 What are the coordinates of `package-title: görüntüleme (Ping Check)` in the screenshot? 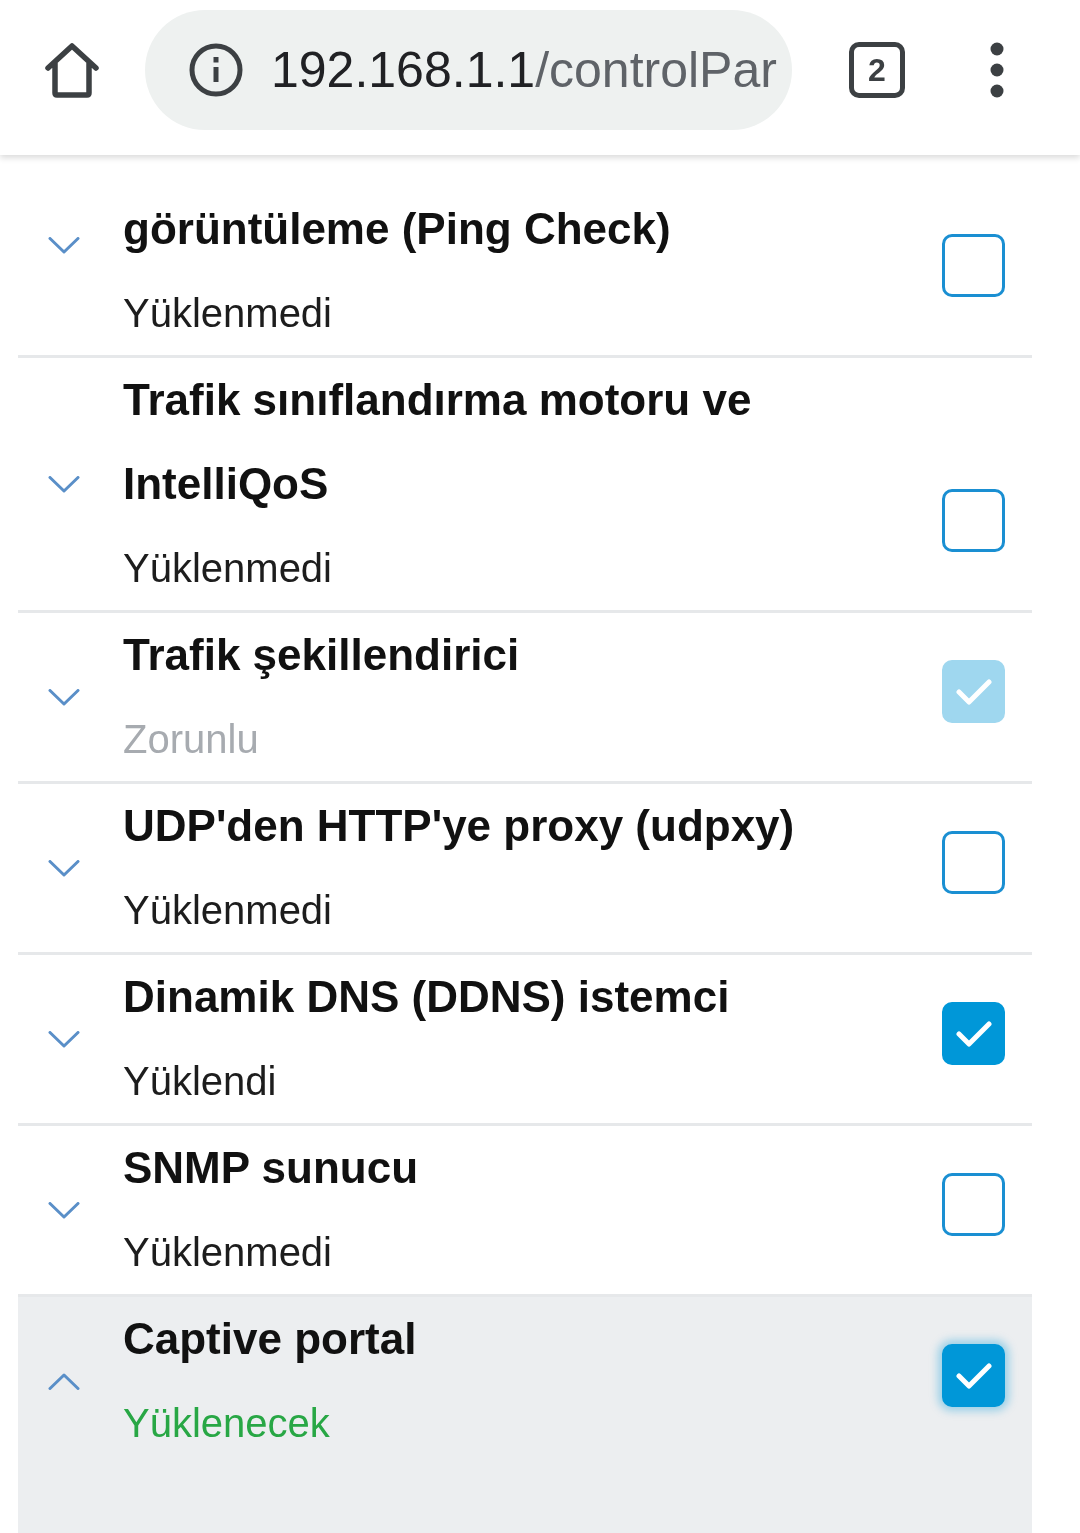 It's located at (397, 229).